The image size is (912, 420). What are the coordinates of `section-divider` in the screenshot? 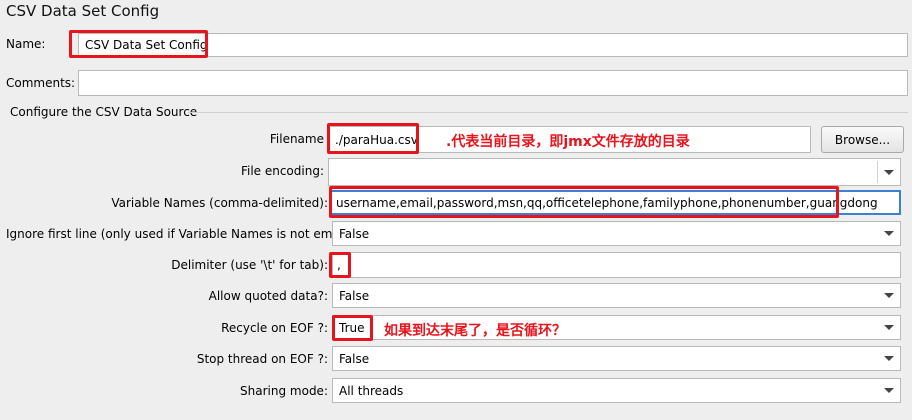 It's located at (548, 112).